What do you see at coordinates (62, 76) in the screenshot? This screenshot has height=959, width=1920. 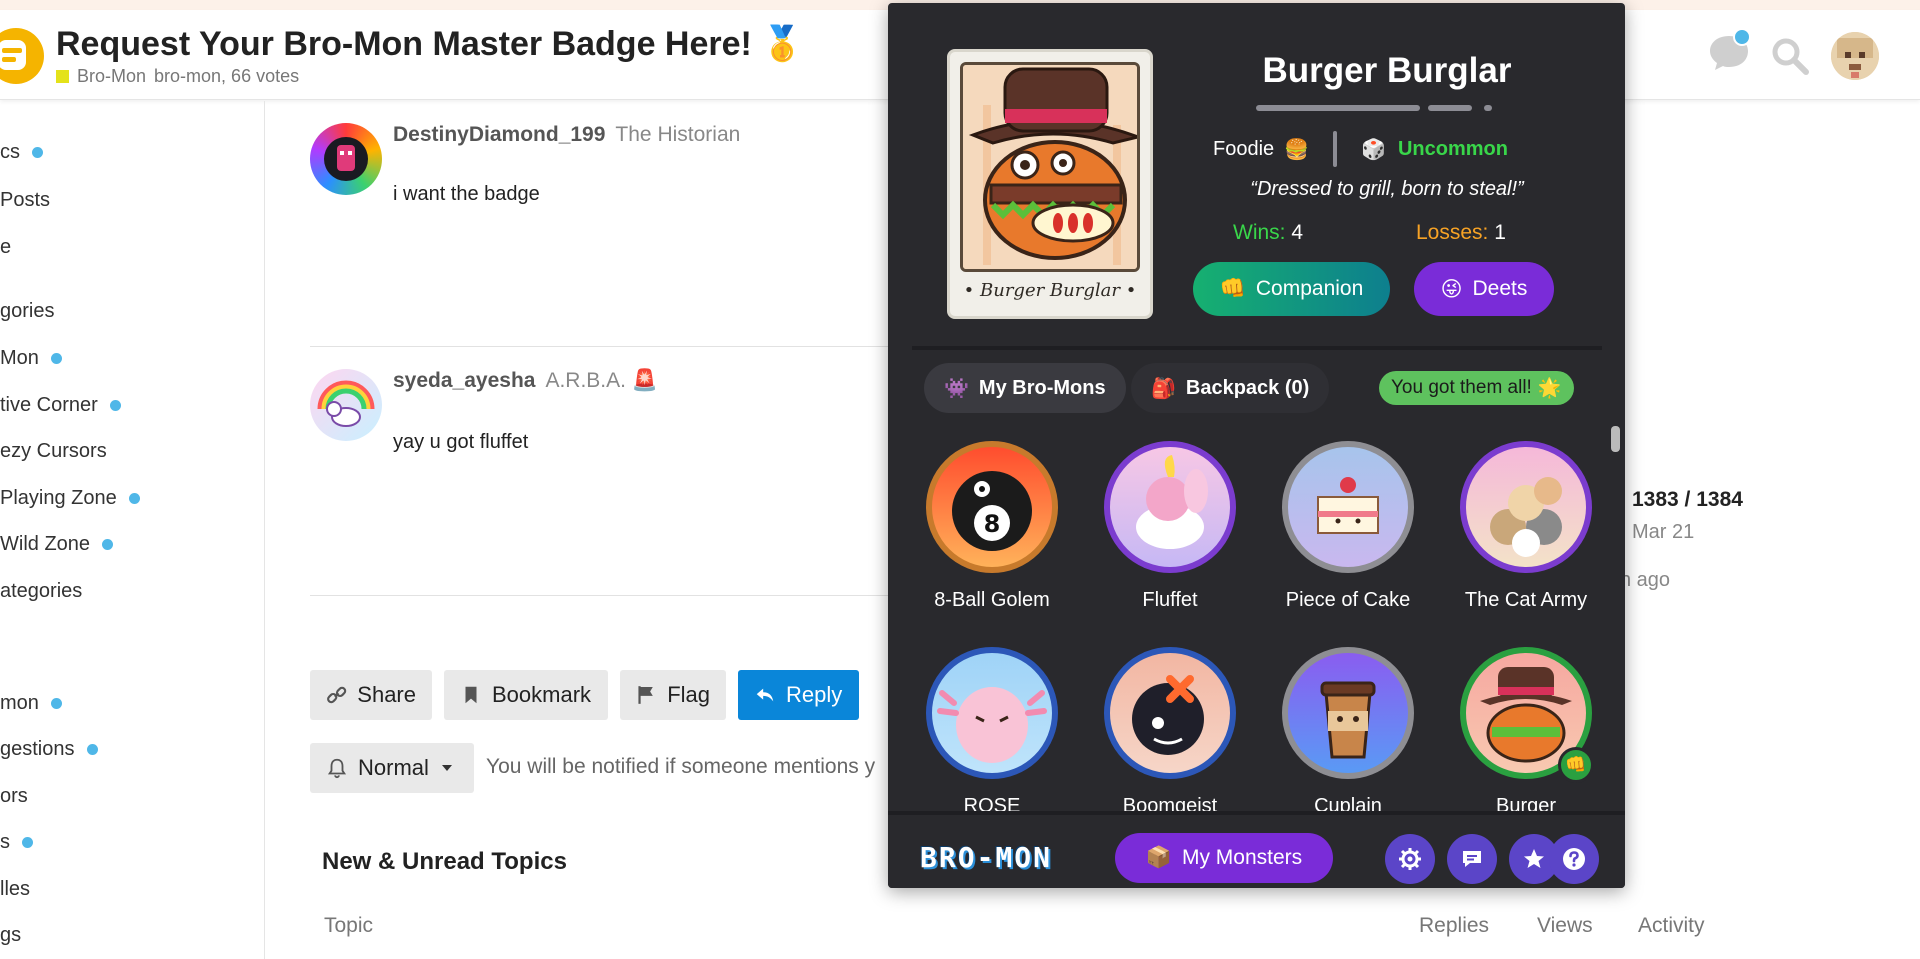 I see `category-color-square` at bounding box center [62, 76].